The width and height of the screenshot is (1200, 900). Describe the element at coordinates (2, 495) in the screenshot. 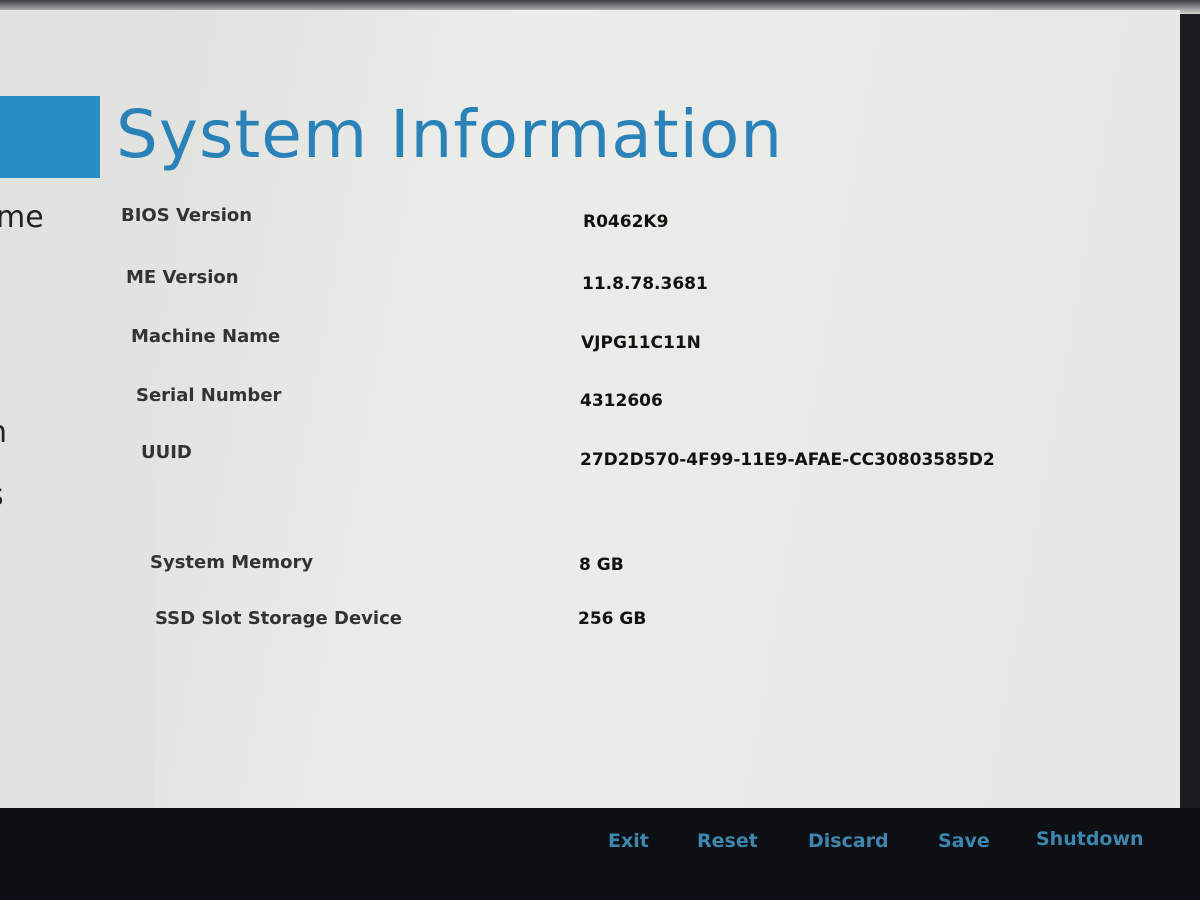

I see `sidebar-item: s` at that location.